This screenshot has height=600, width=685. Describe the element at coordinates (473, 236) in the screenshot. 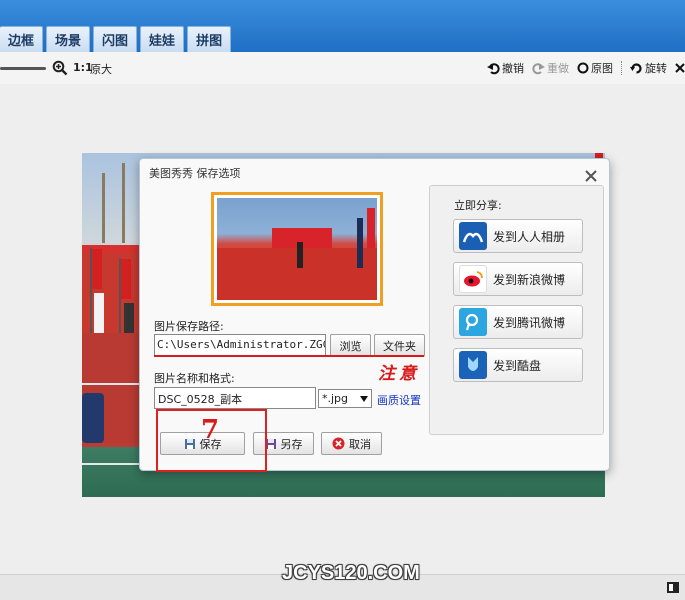

I see `renren-icon` at that location.